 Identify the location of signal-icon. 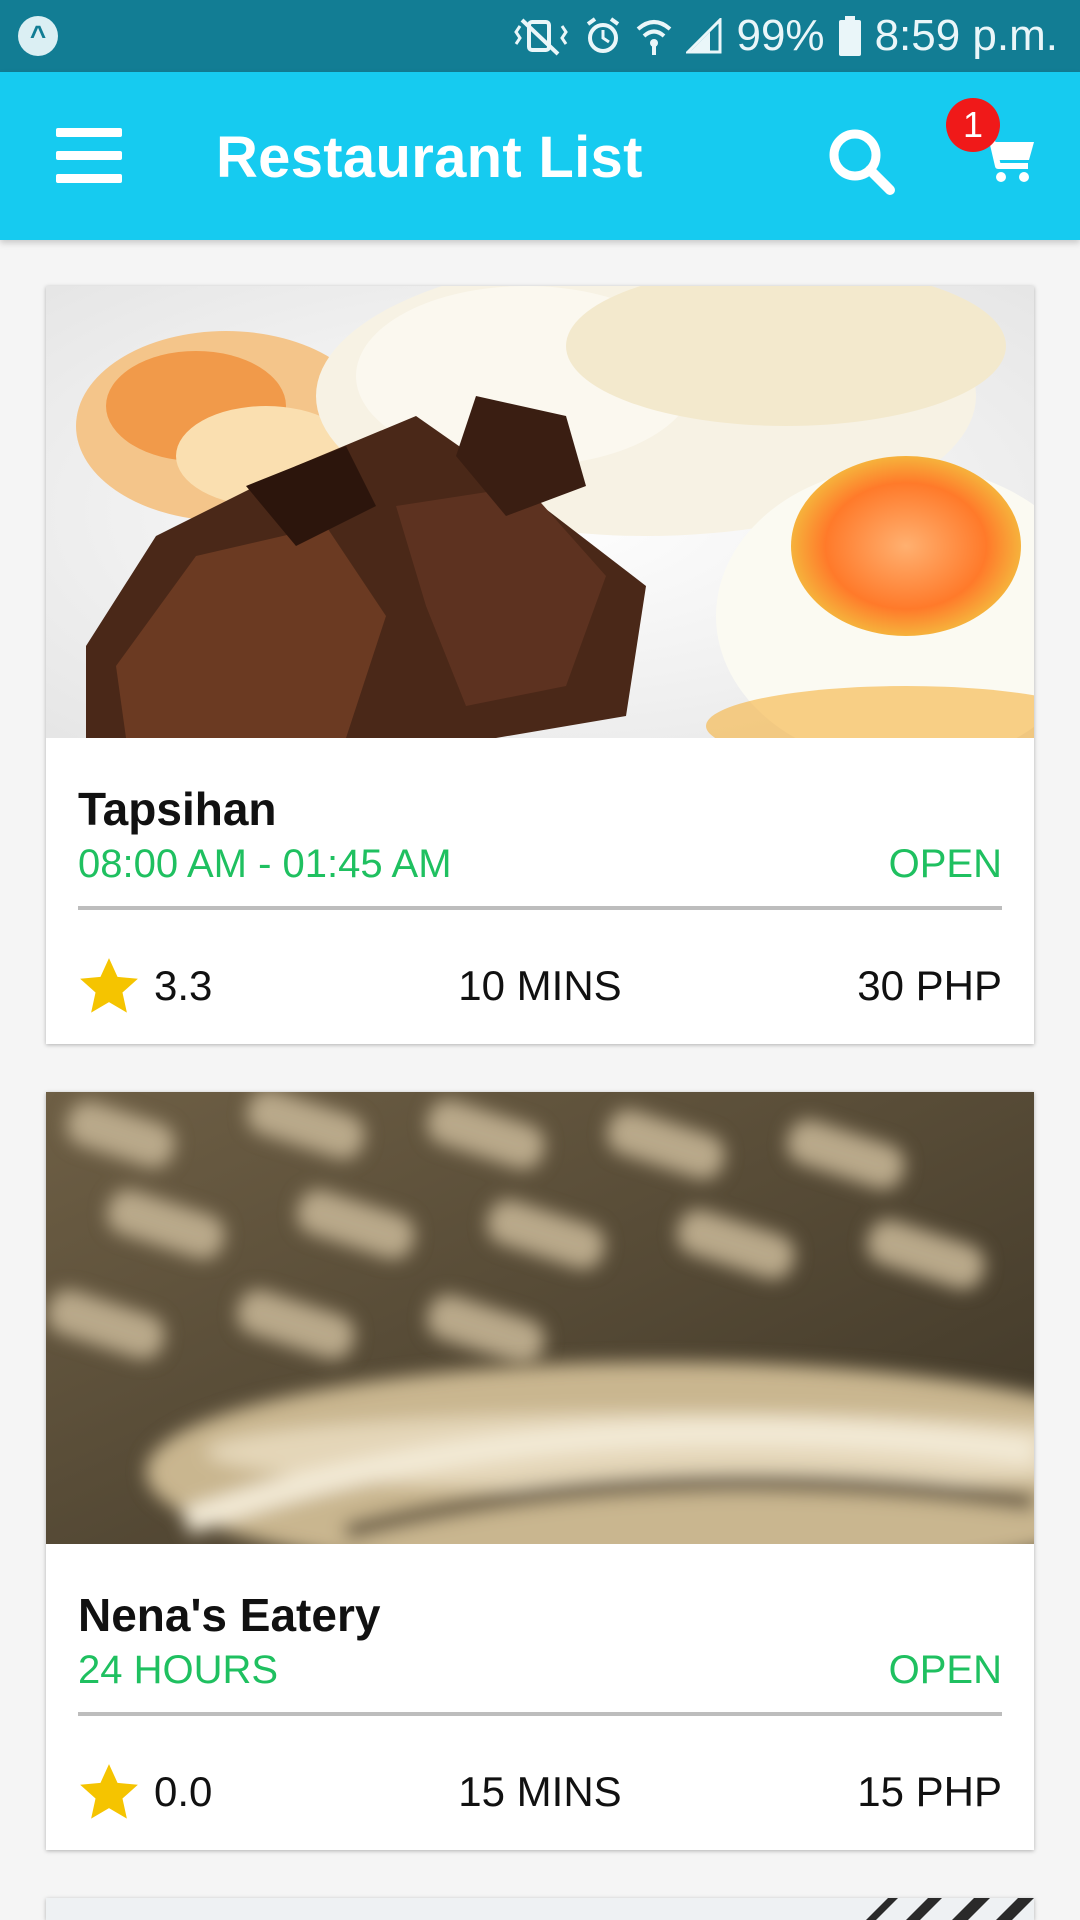
(704, 36).